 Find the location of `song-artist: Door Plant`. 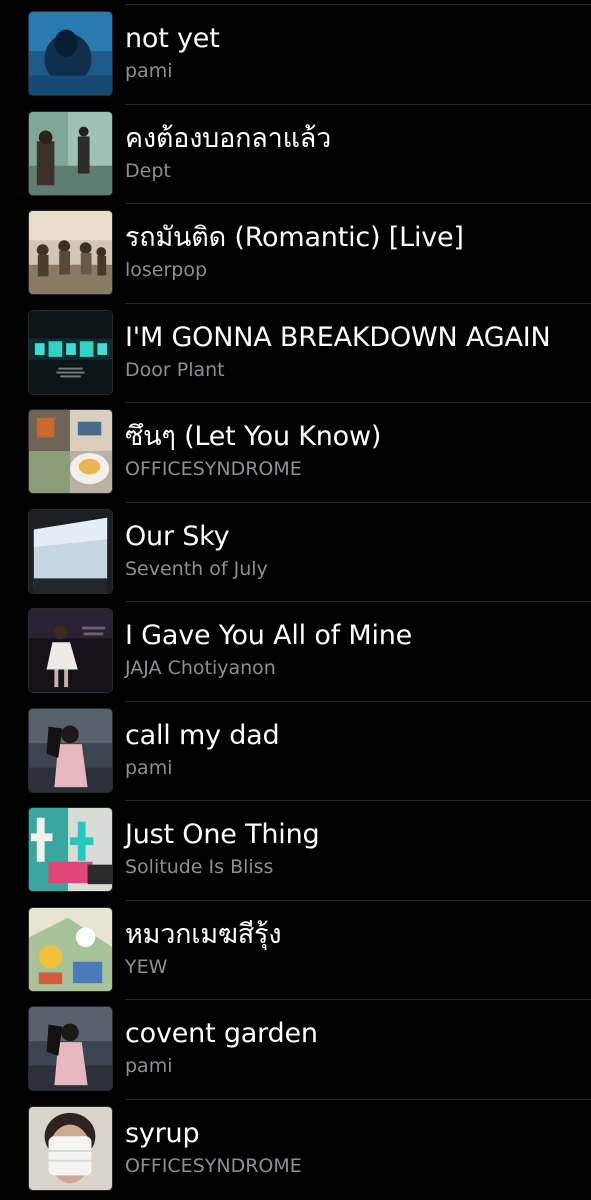

song-artist: Door Plant is located at coordinates (175, 369).